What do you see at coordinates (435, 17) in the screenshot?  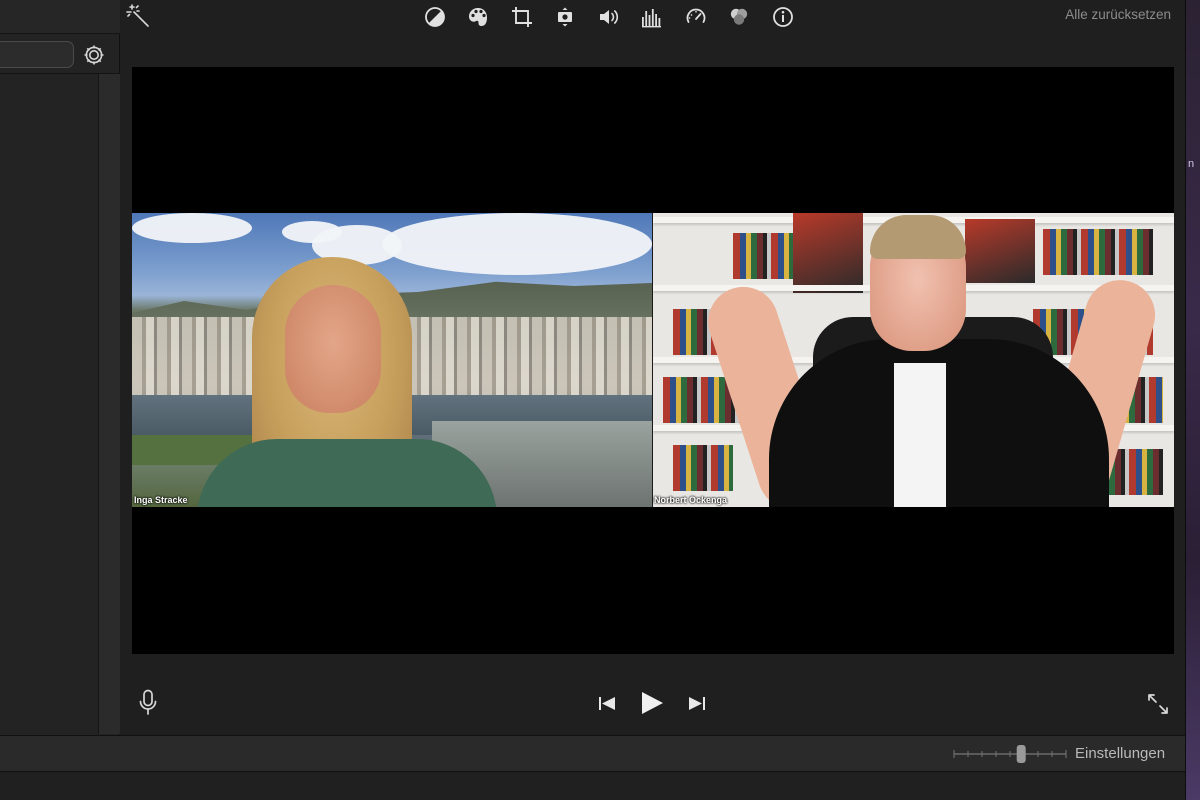 I see `color-balance-icon` at bounding box center [435, 17].